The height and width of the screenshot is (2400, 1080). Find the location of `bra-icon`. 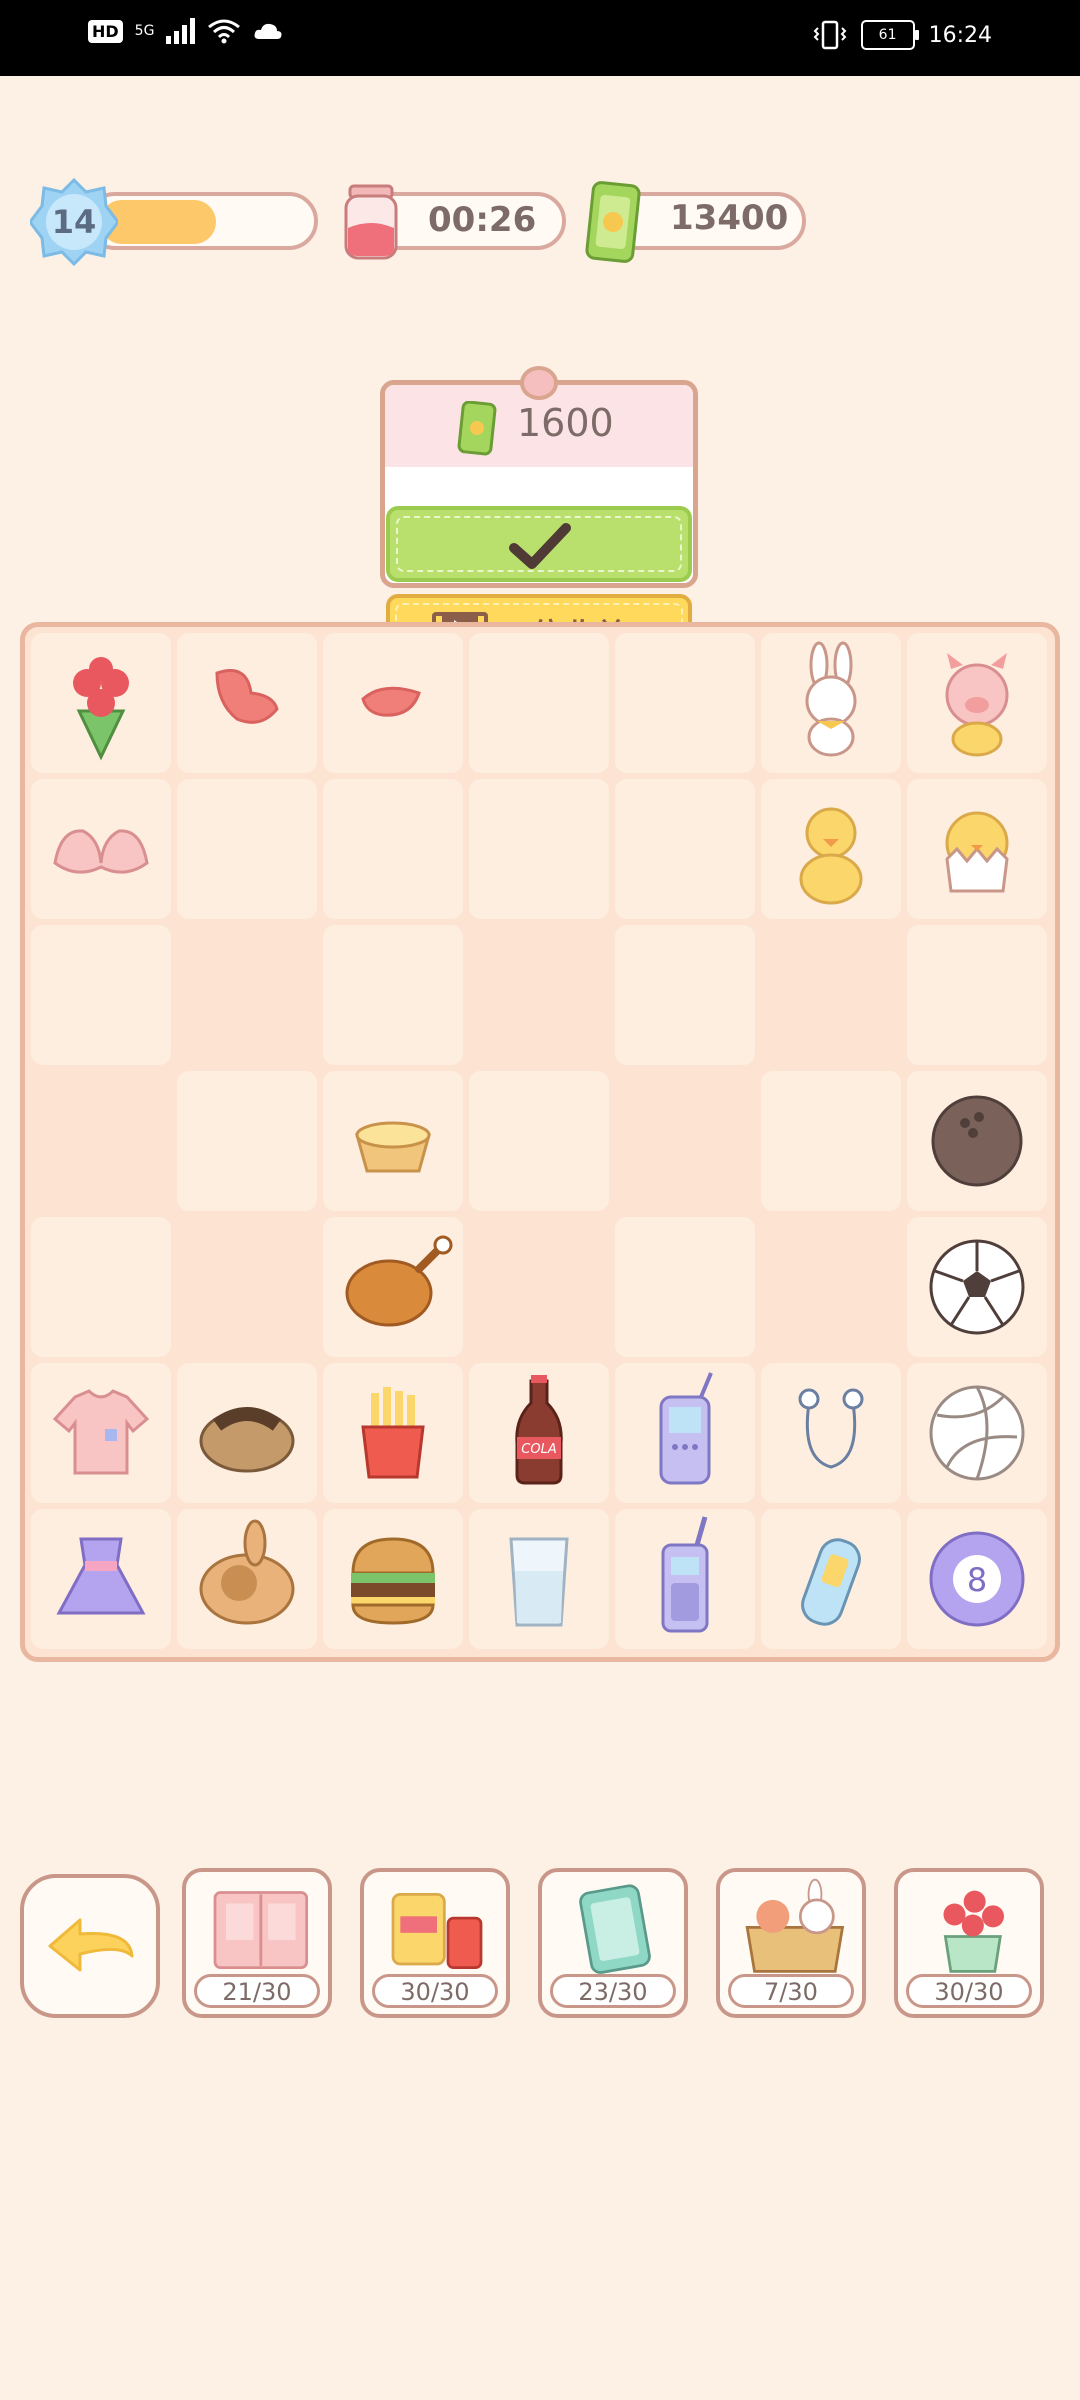

bra-icon is located at coordinates (101, 849).